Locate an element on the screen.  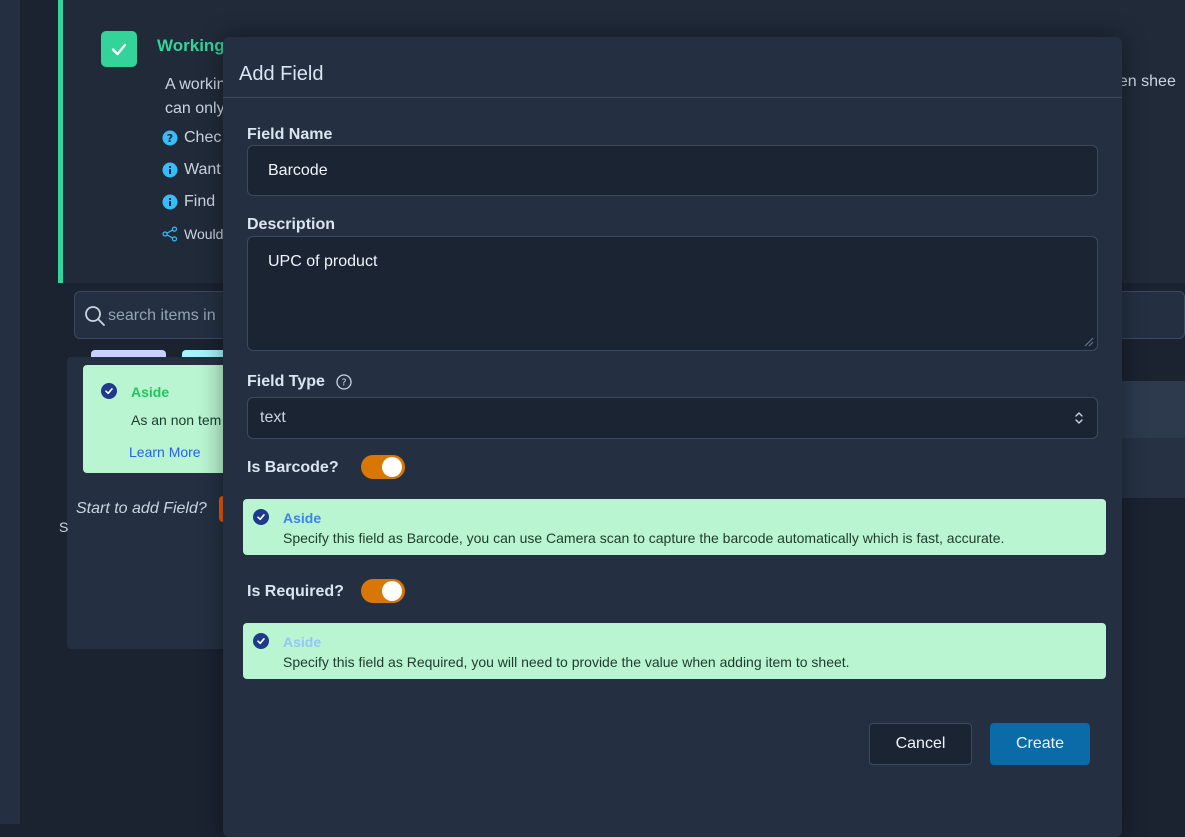
working-title: Working is located at coordinates (191, 45).